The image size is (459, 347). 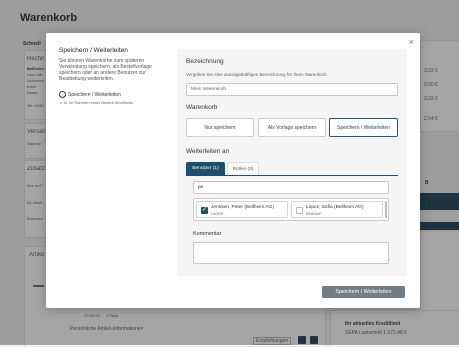 I want to click on user-role: EINKAUF, so click(x=314, y=214).